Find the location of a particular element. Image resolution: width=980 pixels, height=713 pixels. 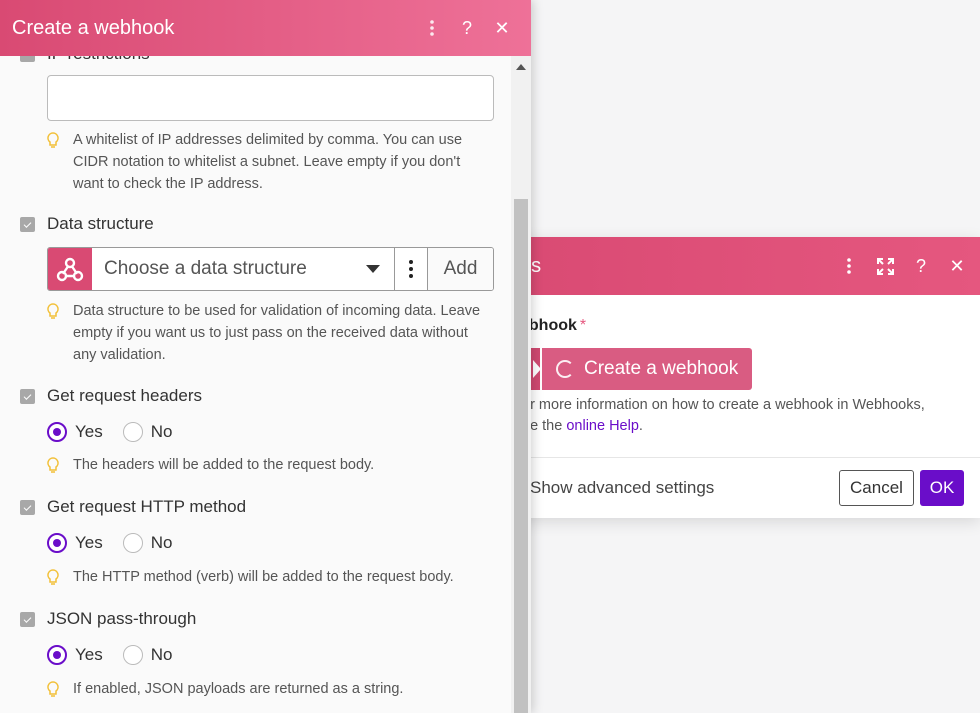

json-pass-through-title: JSON pass-through is located at coordinates (108, 619).